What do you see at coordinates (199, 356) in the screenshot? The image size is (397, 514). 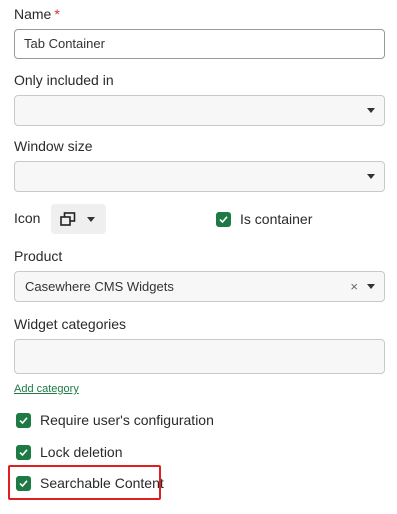 I see `widget-categories-field` at bounding box center [199, 356].